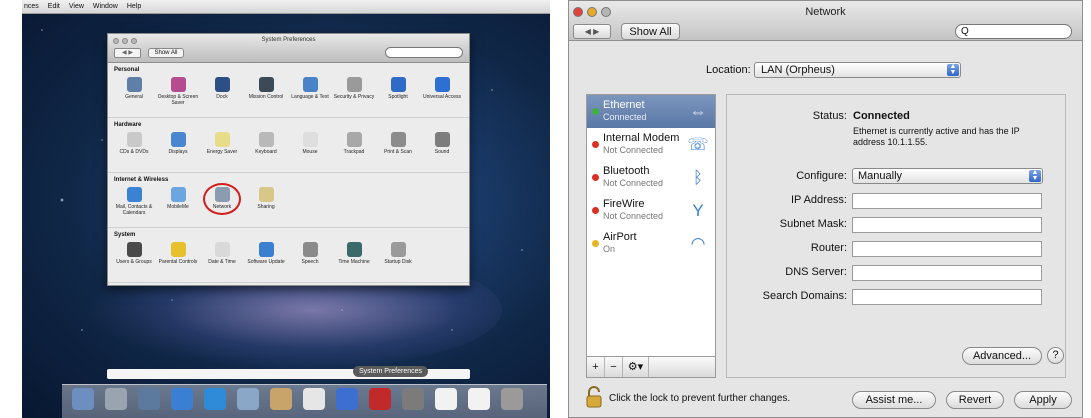  Describe the element at coordinates (391, 371) in the screenshot. I see `dock-tooltip: System Preferences` at that location.